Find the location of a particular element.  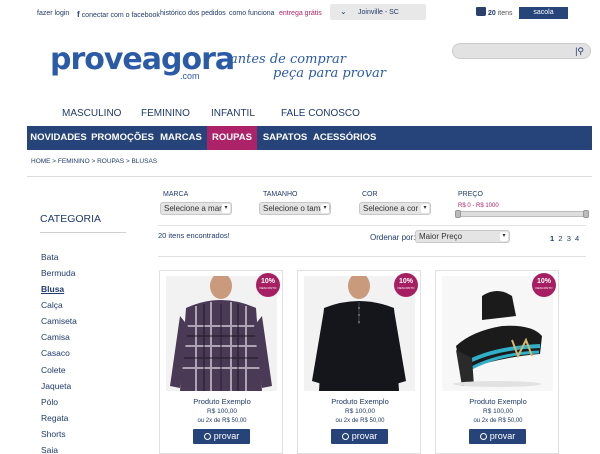

city-label: Joinville - SC is located at coordinates (378, 12).